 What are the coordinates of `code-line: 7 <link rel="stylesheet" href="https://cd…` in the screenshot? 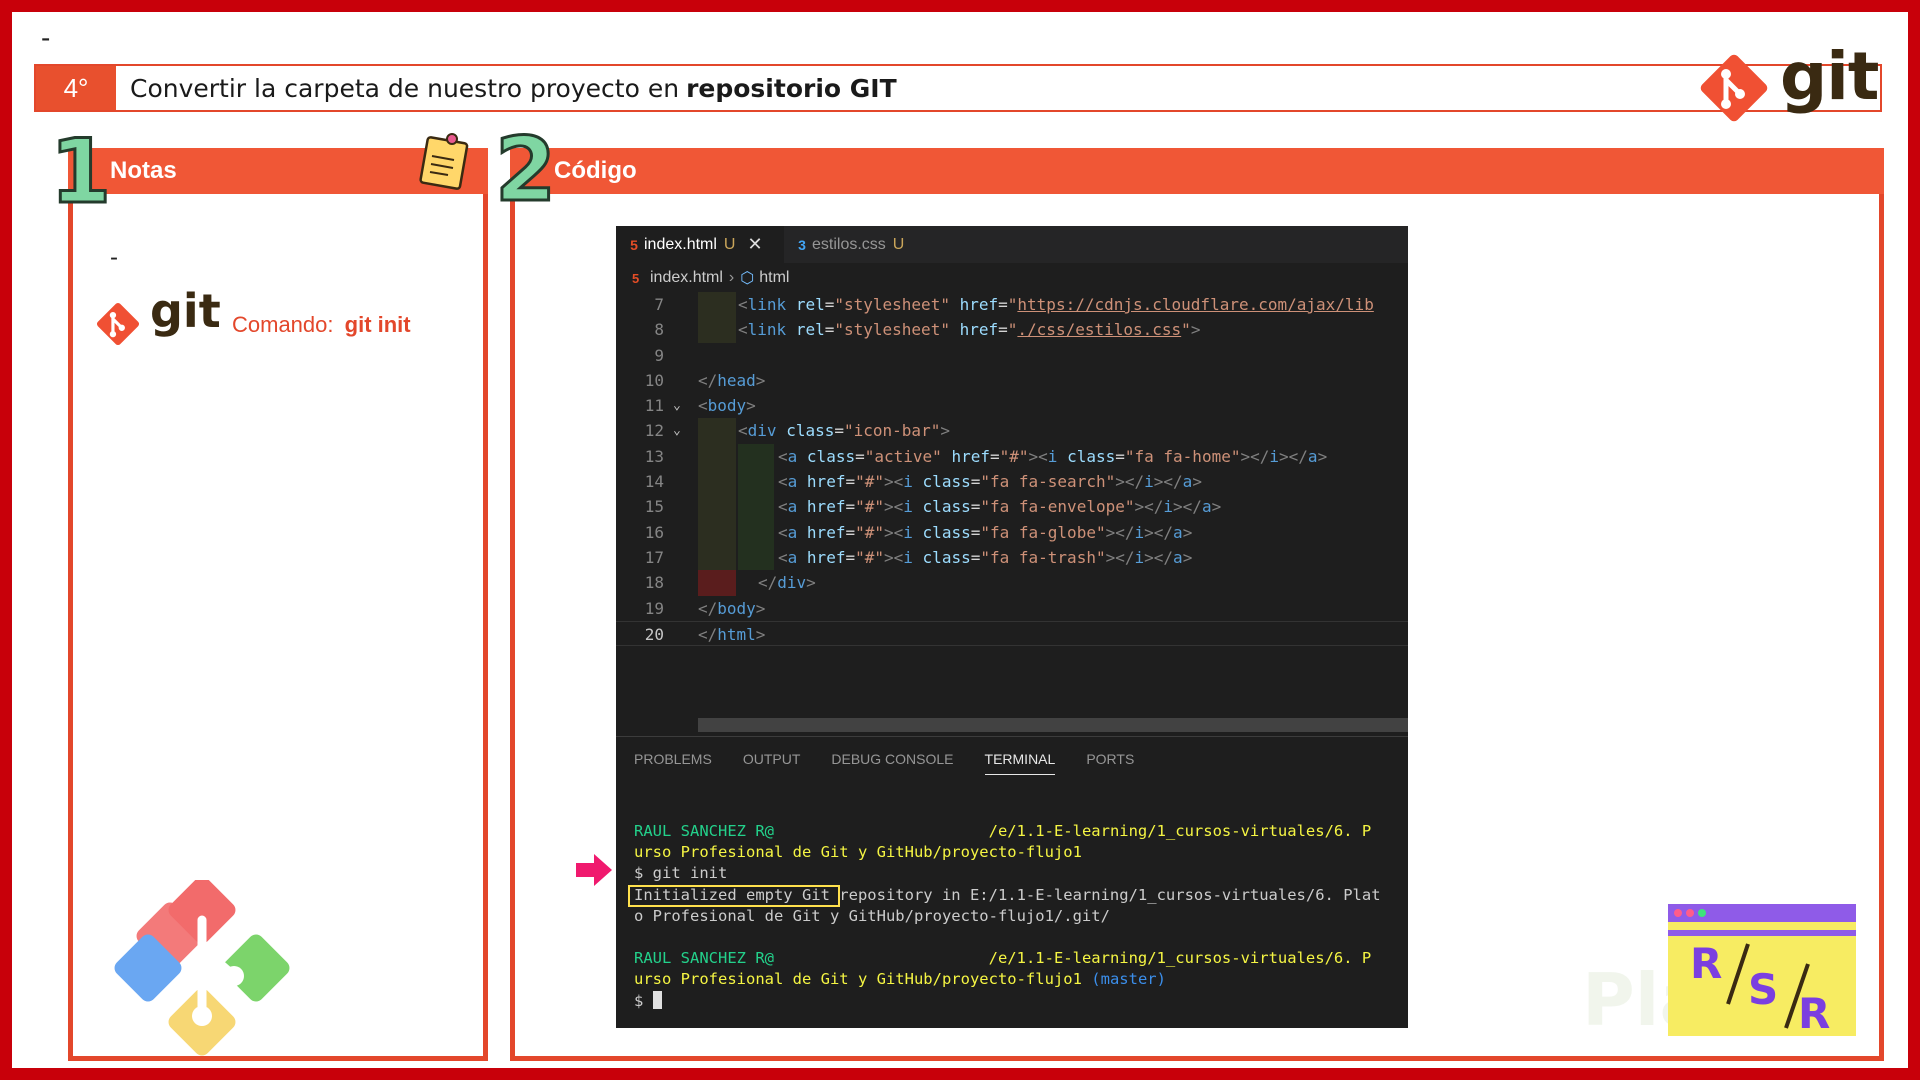 It's located at (1012, 305).